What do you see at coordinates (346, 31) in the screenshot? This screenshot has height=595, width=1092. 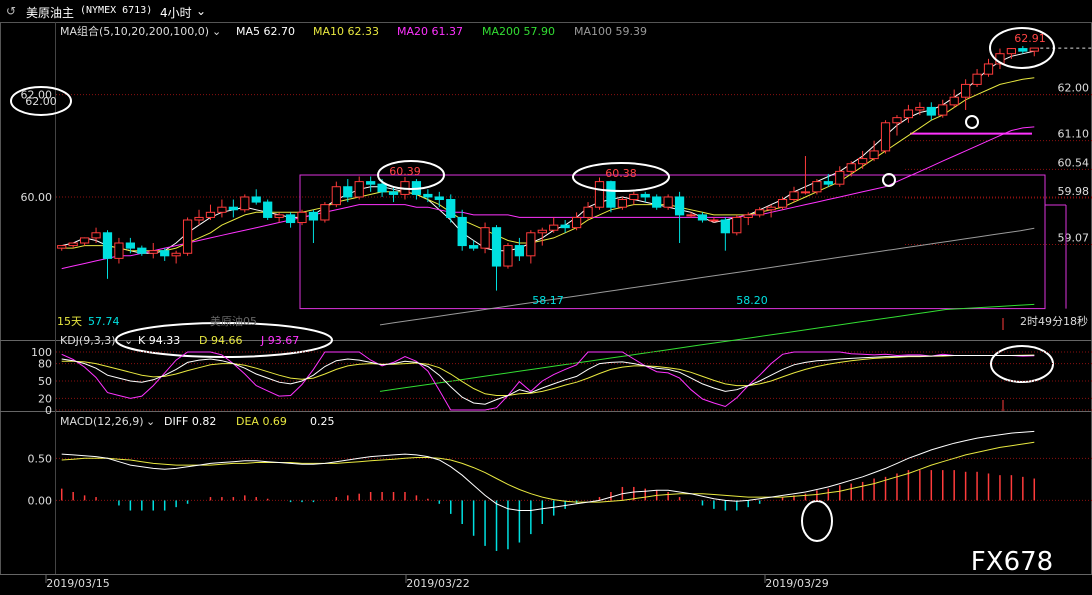 I see `ma-legend-item: MA10 62.33` at bounding box center [346, 31].